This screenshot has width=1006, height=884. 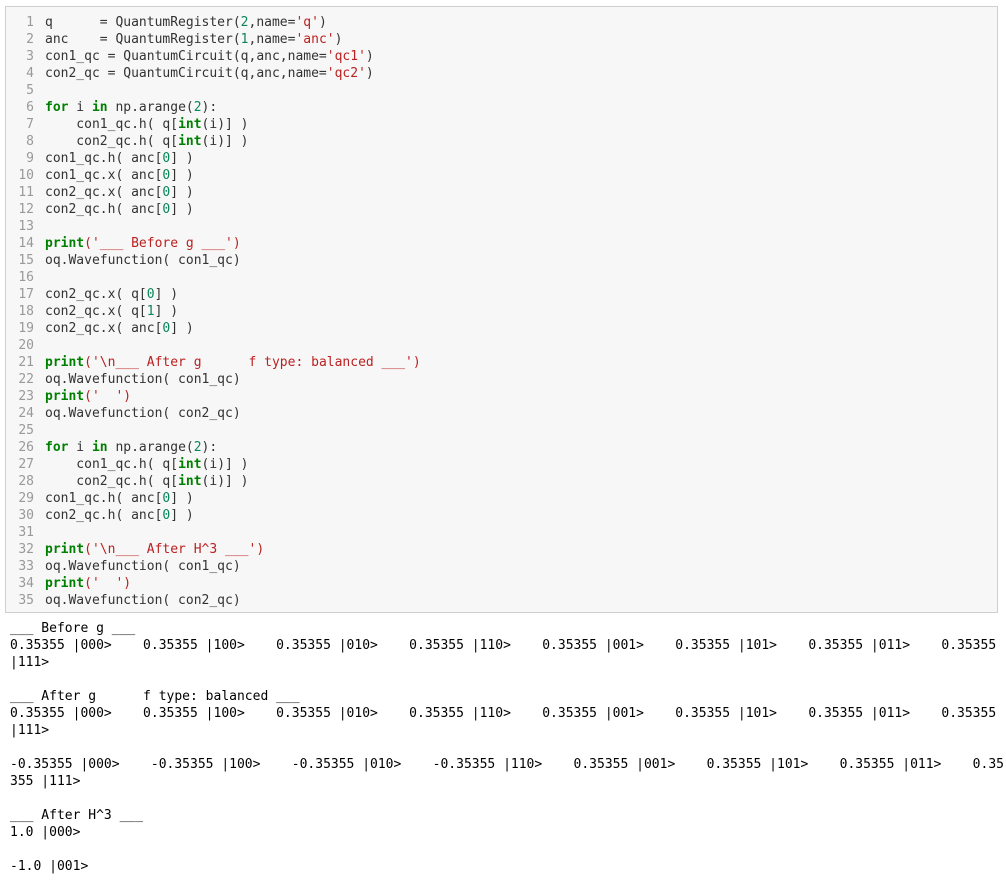 I want to click on code-text: print('___ Before g ___'), so click(x=143, y=243).